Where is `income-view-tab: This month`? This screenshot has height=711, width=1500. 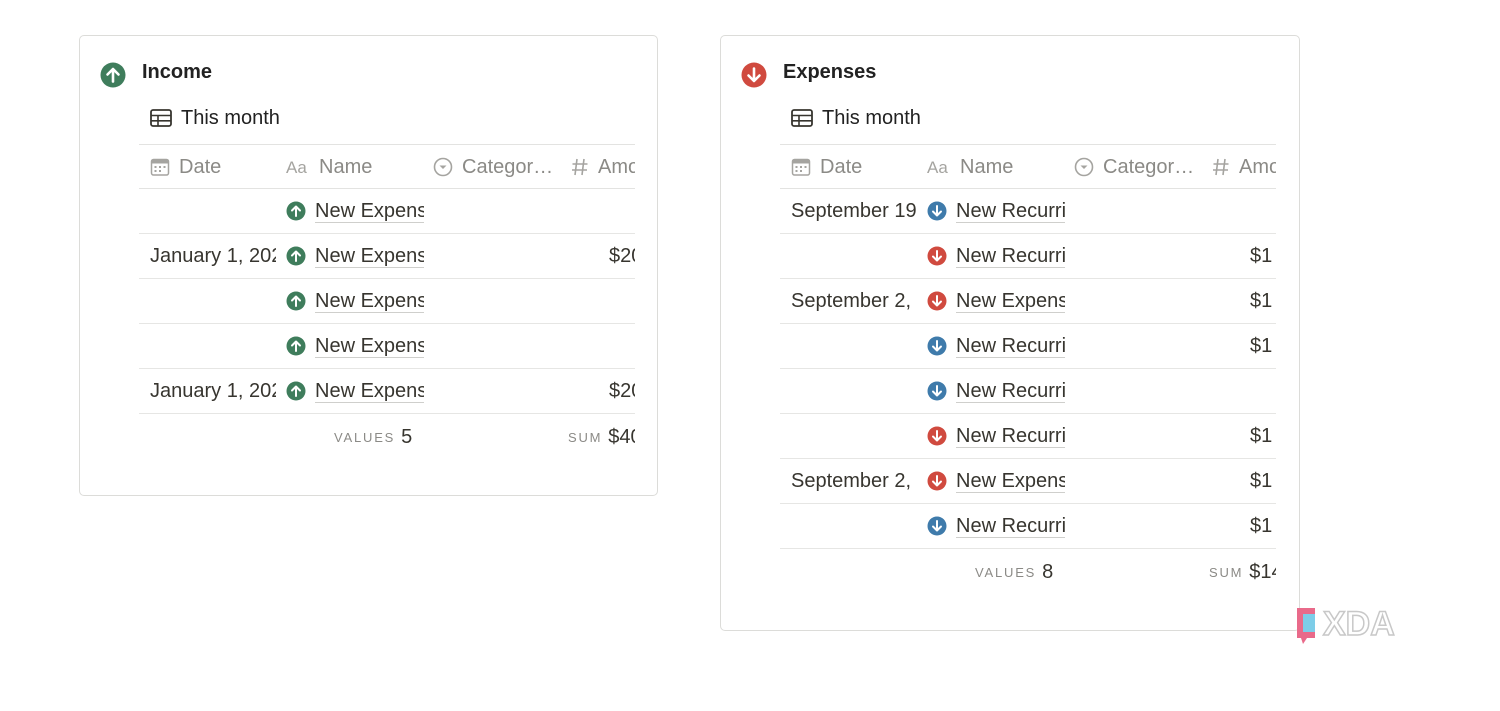 income-view-tab: This month is located at coordinates (215, 118).